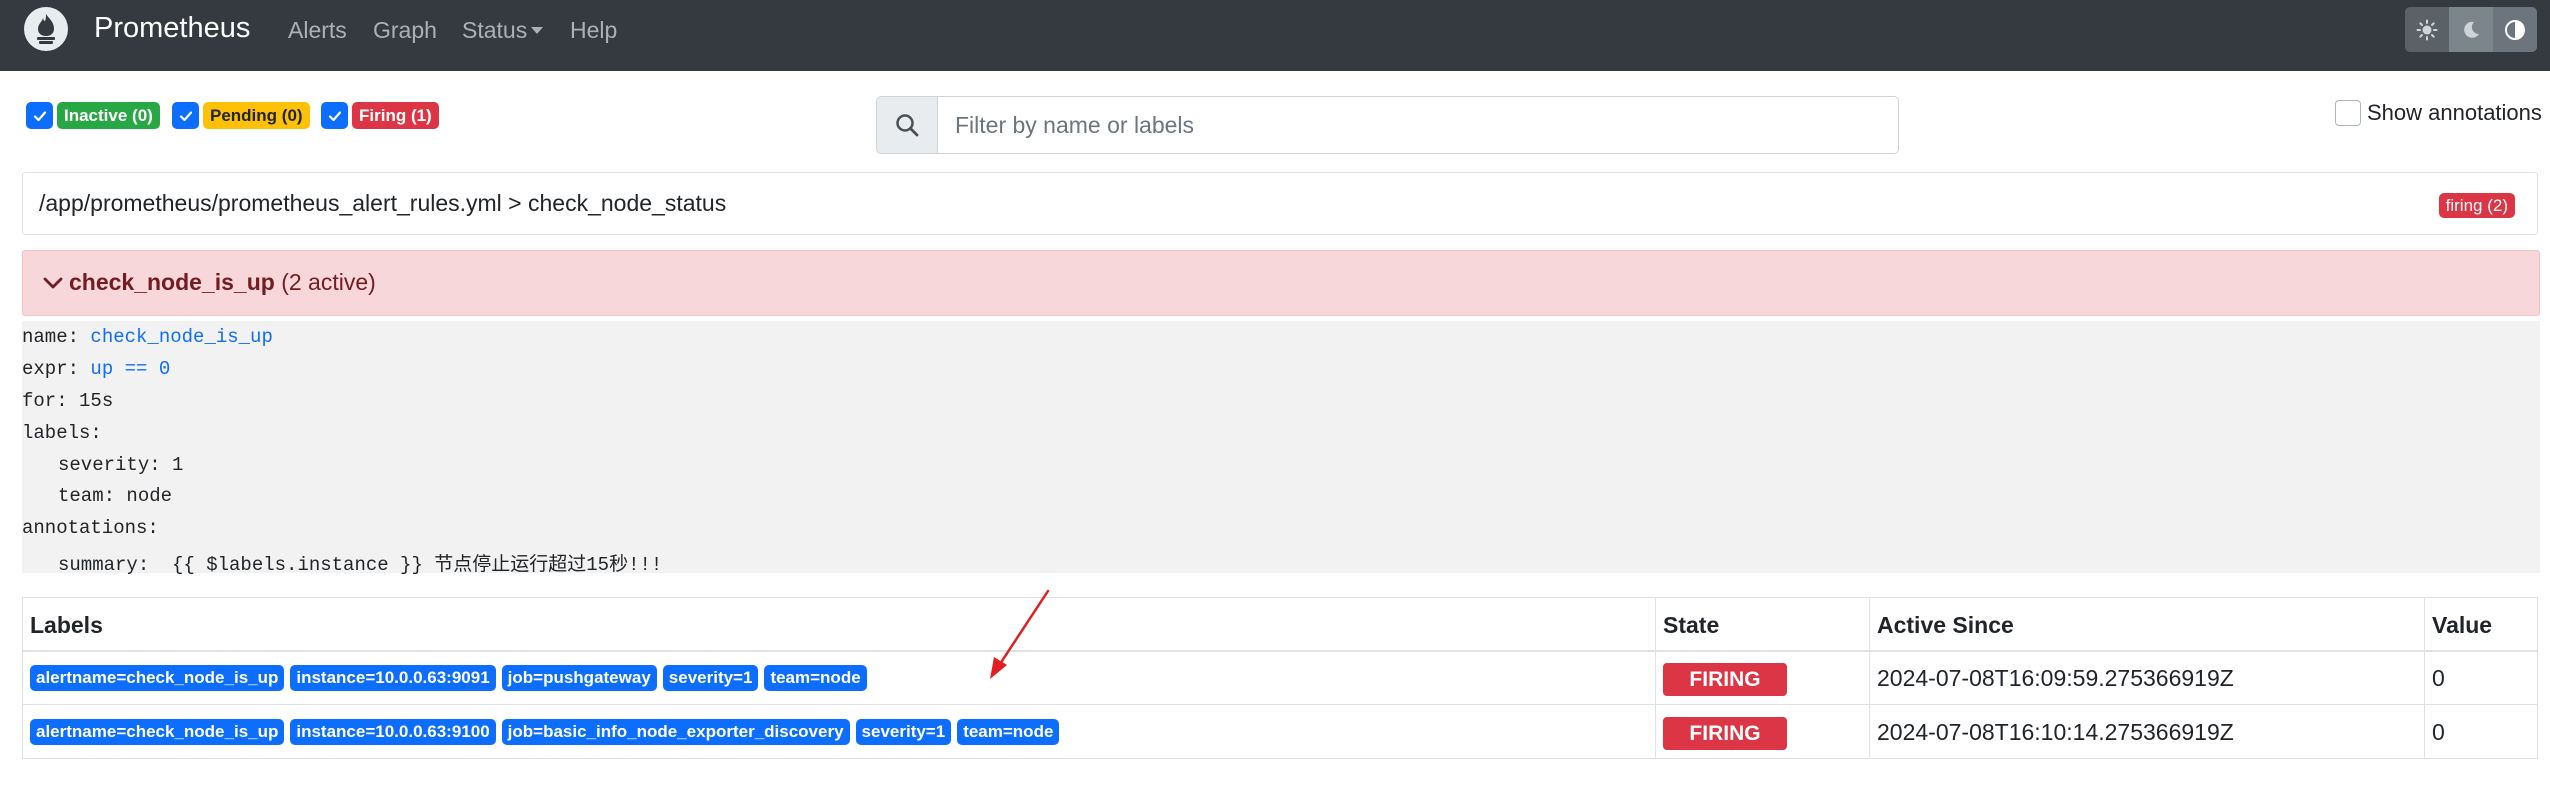 This screenshot has height=796, width=2550. What do you see at coordinates (1281, 283) in the screenshot?
I see `rule-header: check_node_is_up (2 active)` at bounding box center [1281, 283].